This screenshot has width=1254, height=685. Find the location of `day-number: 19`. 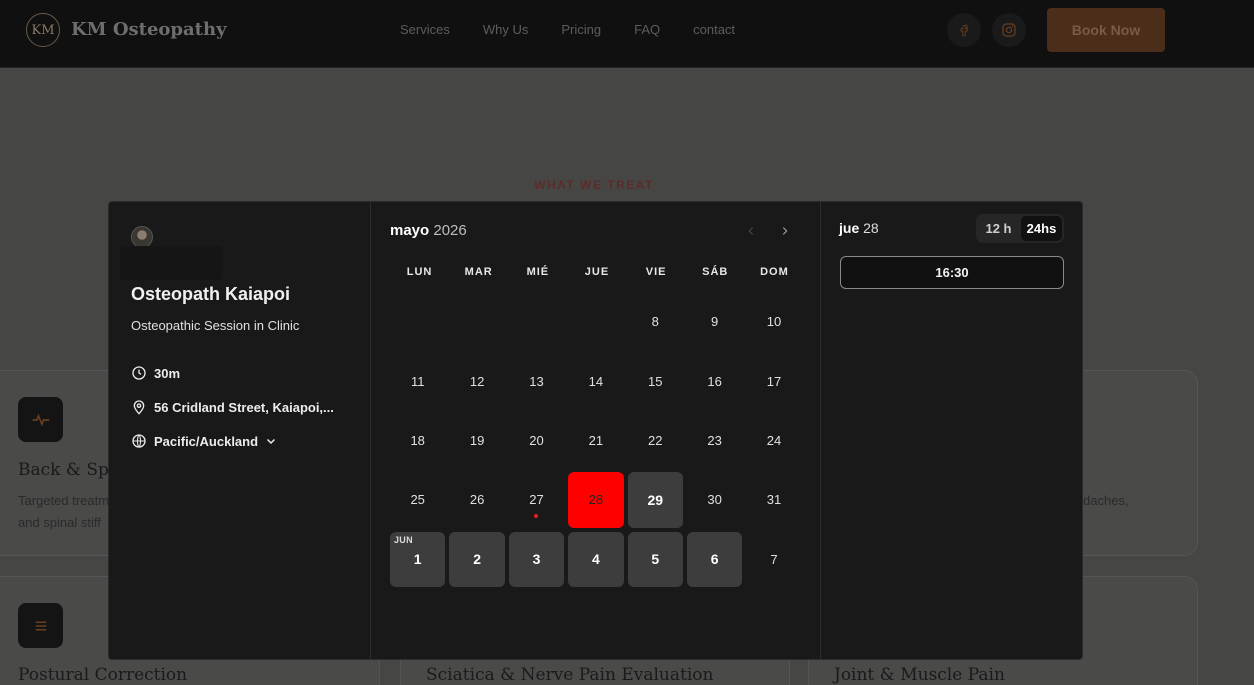

day-number: 19 is located at coordinates (477, 440).